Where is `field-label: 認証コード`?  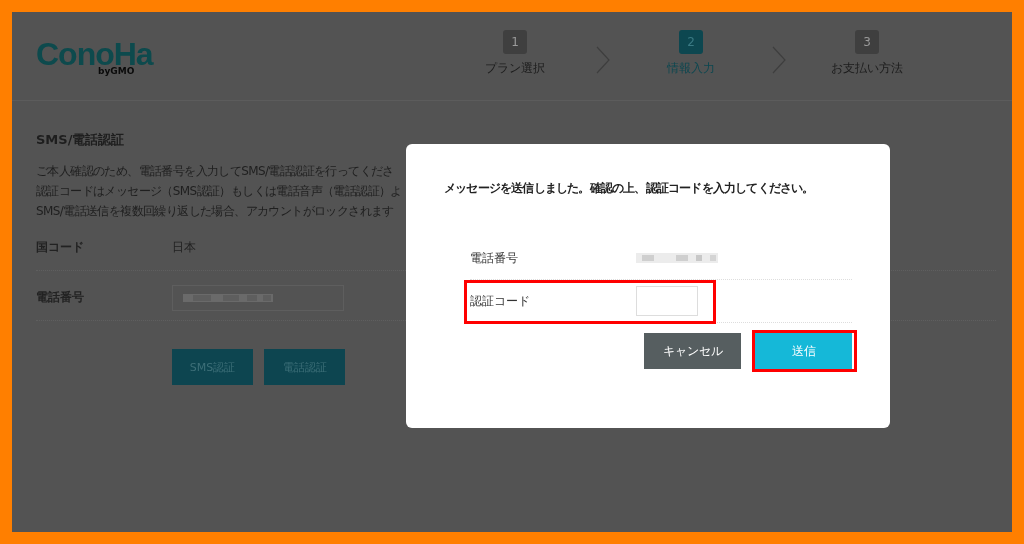 field-label: 認証コード is located at coordinates (500, 301).